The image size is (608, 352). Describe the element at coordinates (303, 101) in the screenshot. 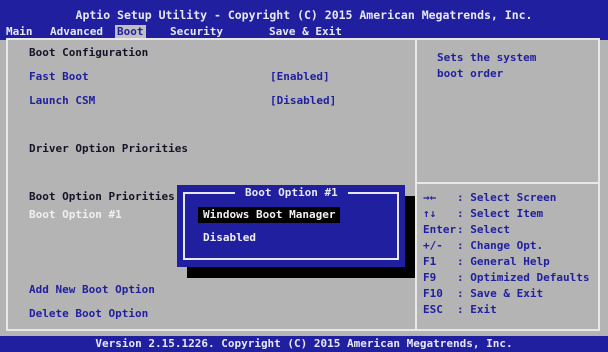

I see `launch-csm-value: [Disabled]` at that location.